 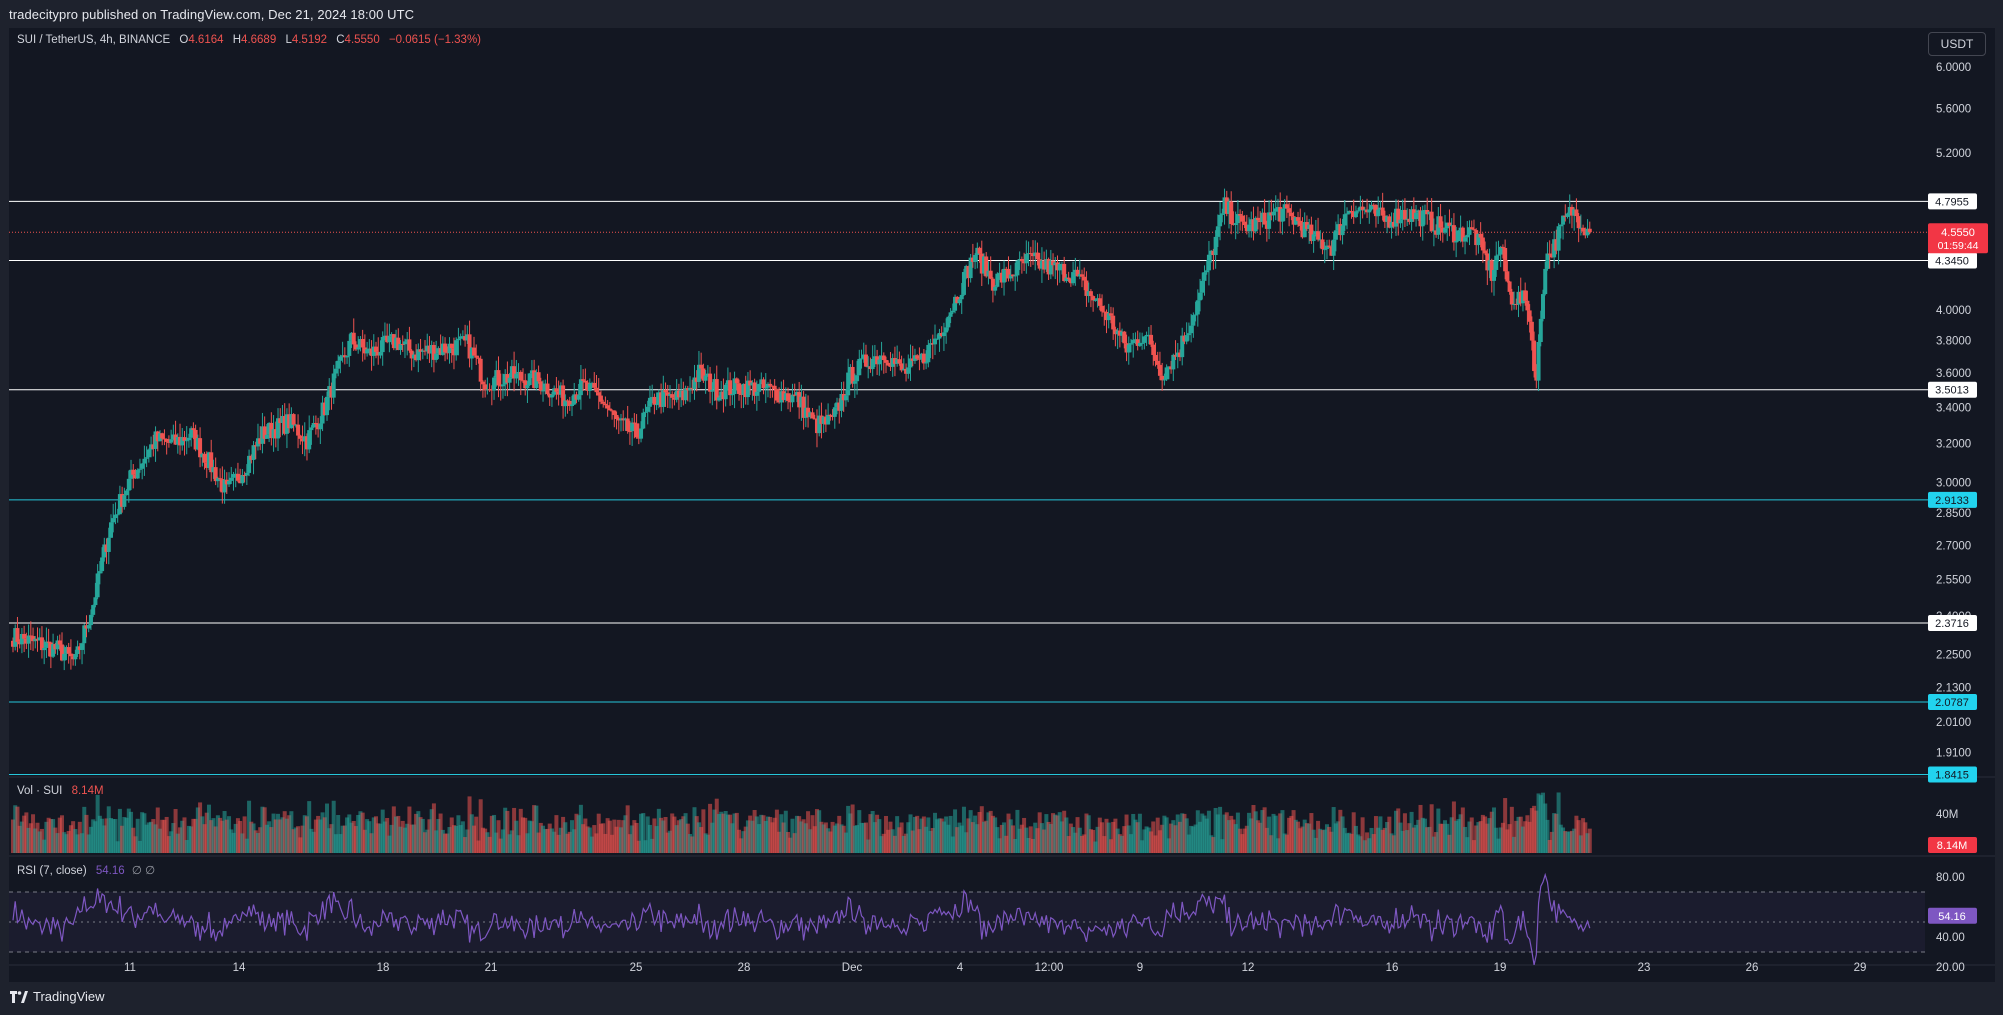 What do you see at coordinates (1952, 774) in the screenshot?
I see `level-price-badge: 1.8415` at bounding box center [1952, 774].